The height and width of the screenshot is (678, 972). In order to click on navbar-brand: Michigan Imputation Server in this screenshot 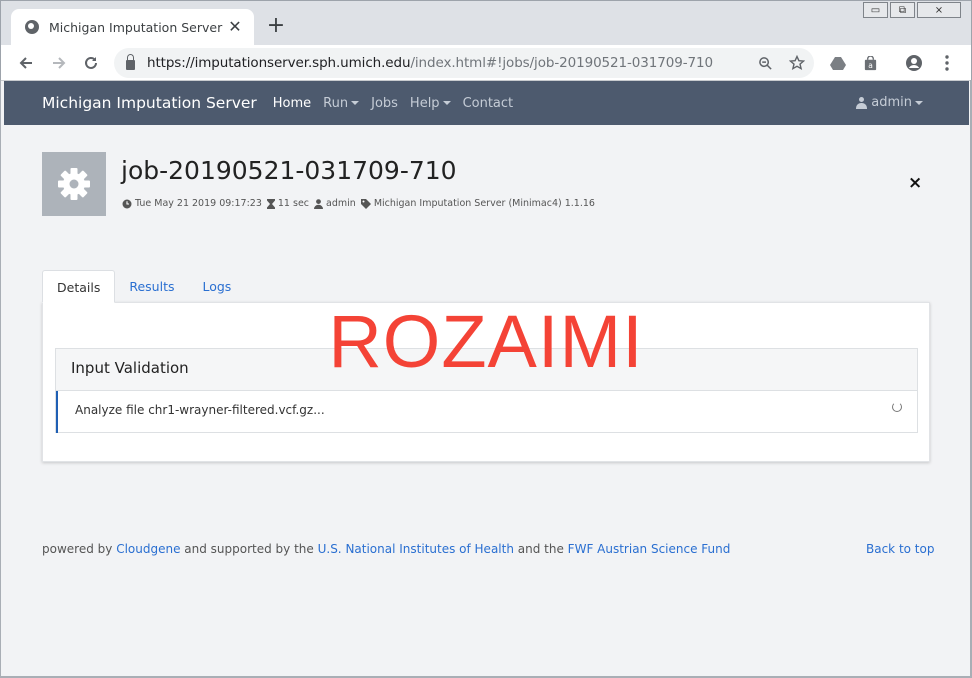, I will do `click(149, 103)`.